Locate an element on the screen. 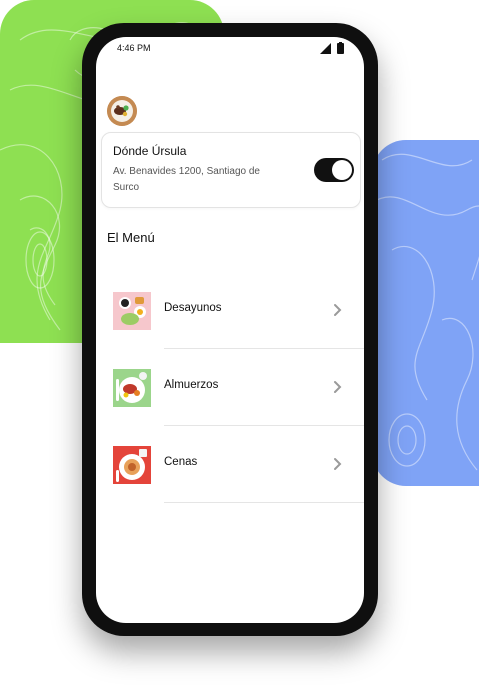  menu-item-label: Cenas is located at coordinates (181, 462).